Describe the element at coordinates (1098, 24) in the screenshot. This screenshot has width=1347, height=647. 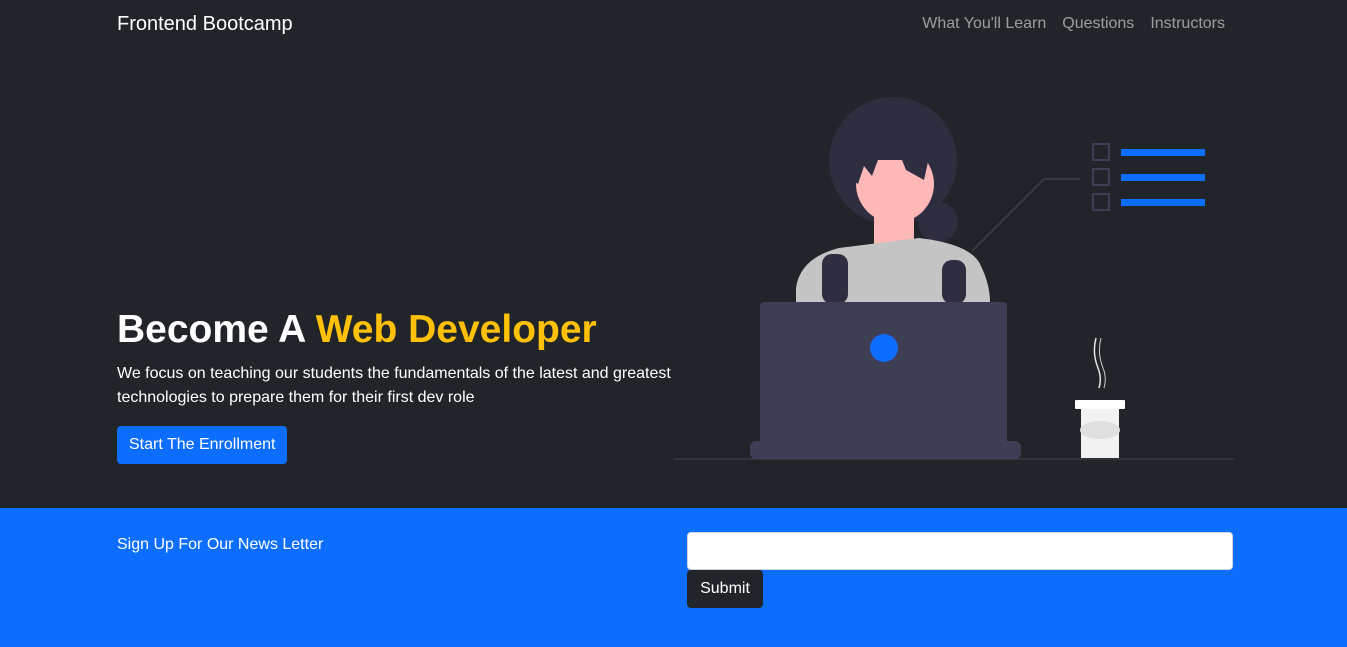
I see `nav-link-questions: Questions` at that location.